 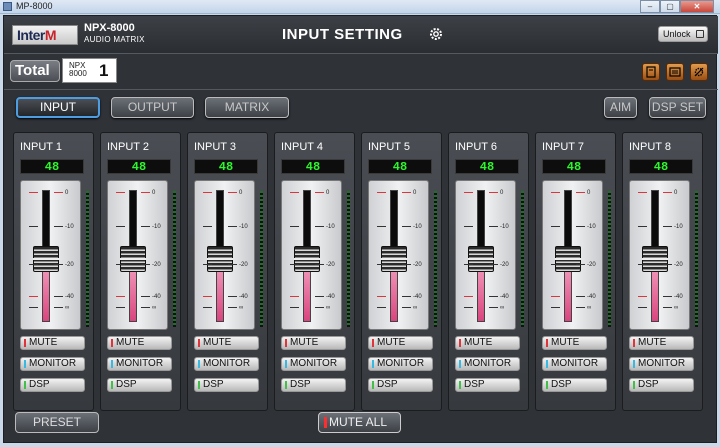 I want to click on save-file-button, so click(x=651, y=72).